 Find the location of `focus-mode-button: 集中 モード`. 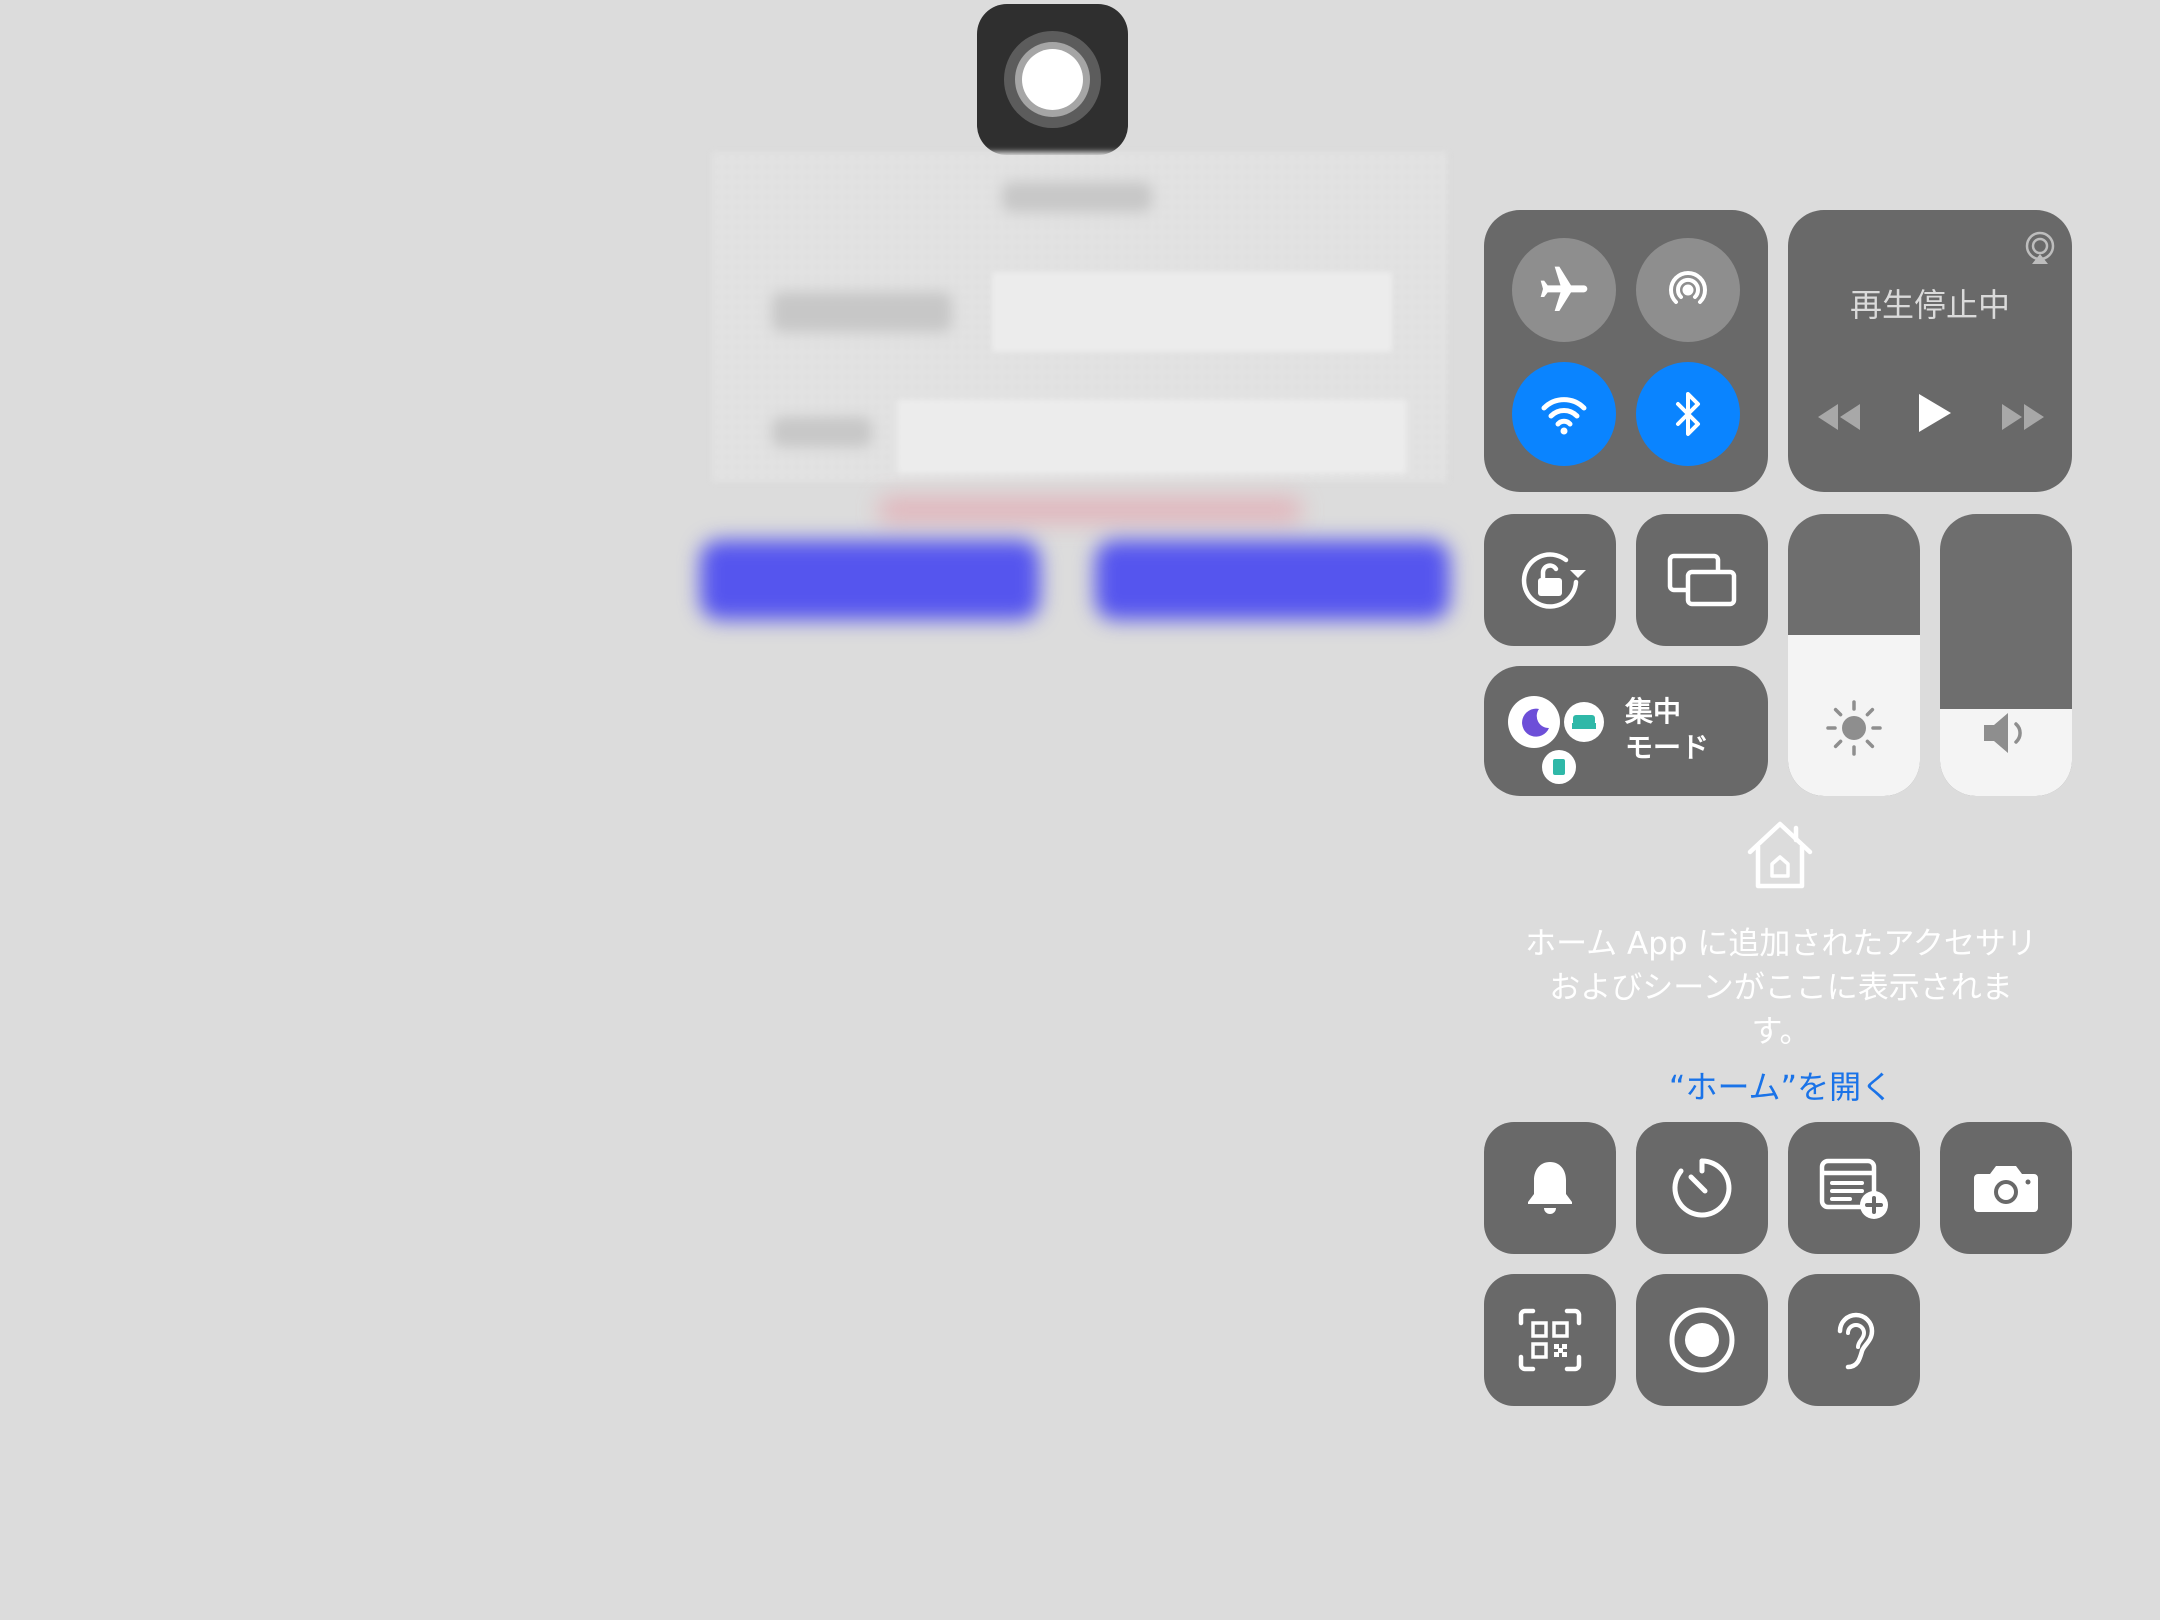

focus-mode-button: 集中 モード is located at coordinates (1626, 731).